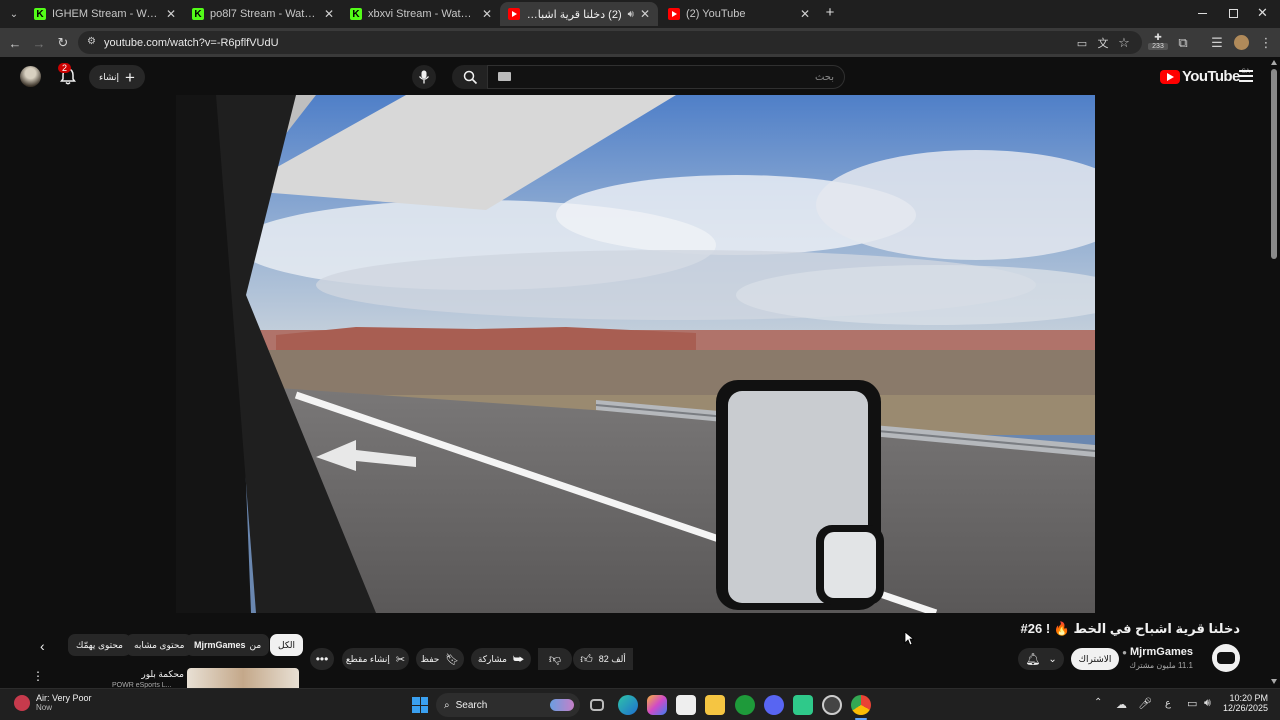 The height and width of the screenshot is (720, 1280). What do you see at coordinates (1082, 43) in the screenshot?
I see `cast-icon: ▭` at bounding box center [1082, 43].